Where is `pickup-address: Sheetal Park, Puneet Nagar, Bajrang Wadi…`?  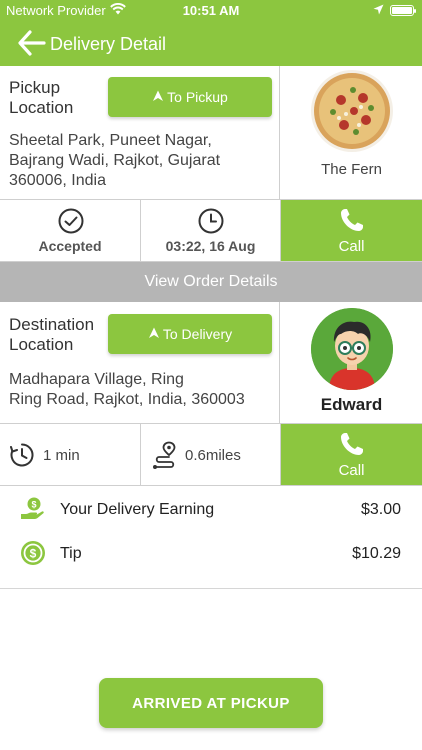
pickup-address: Sheetal Park, Puneet Nagar, Bajrang Wadi… is located at coordinates (115, 160).